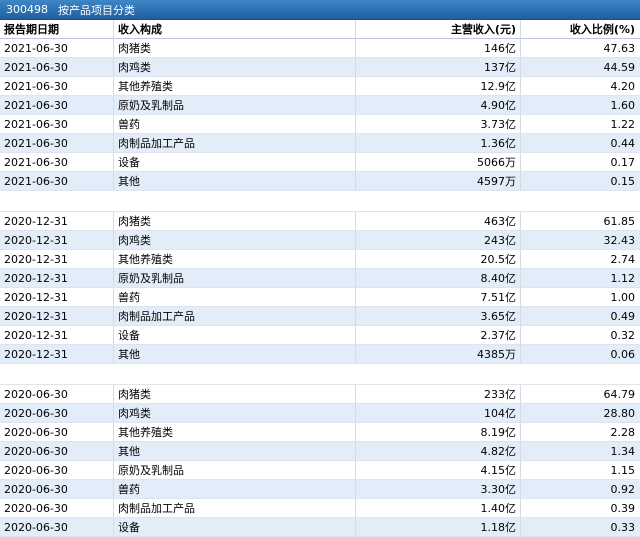 The width and height of the screenshot is (640, 537). I want to click on cell-revenue-ratio: 0.17, so click(623, 162).